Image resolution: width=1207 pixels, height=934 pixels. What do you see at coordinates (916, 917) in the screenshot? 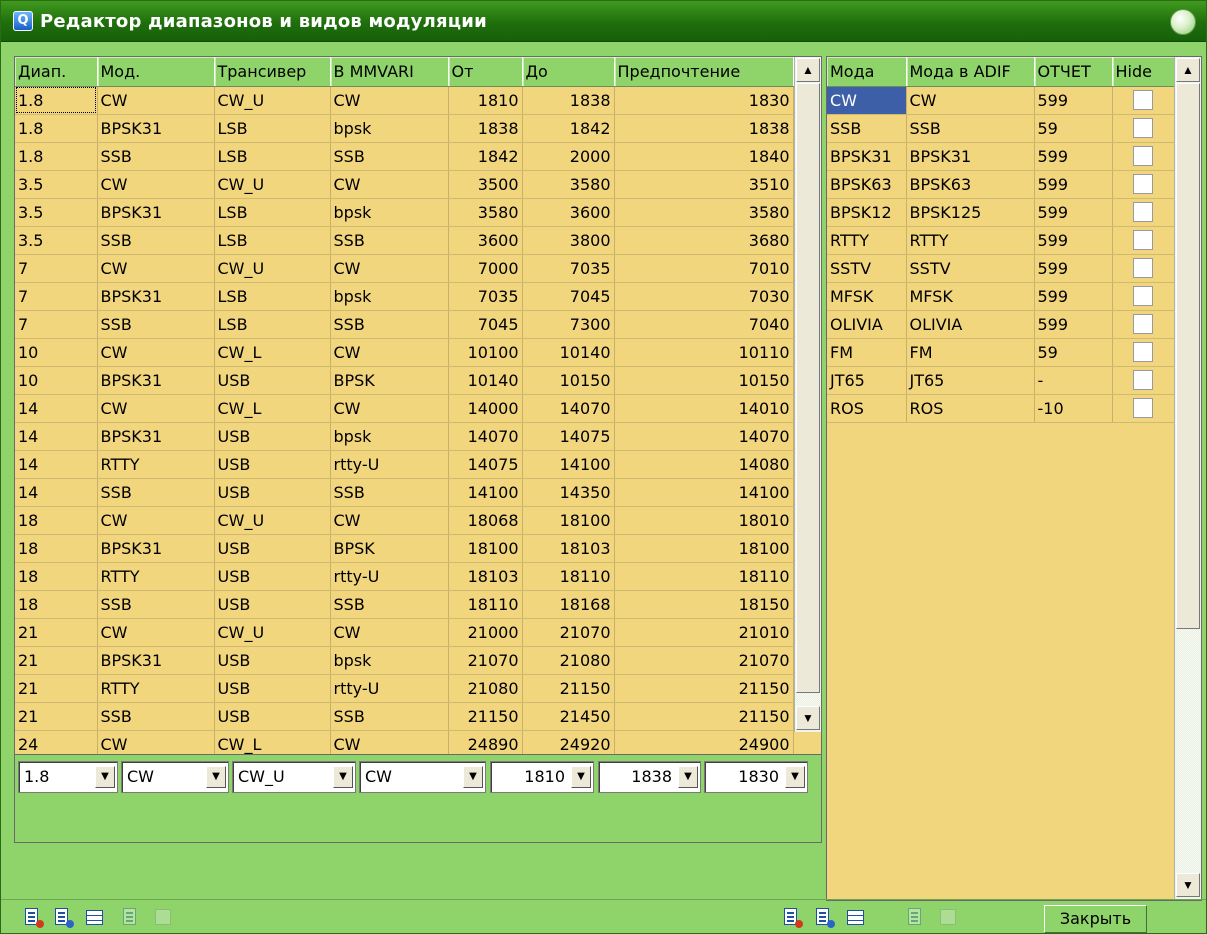
I see `save-record-icon` at bounding box center [916, 917].